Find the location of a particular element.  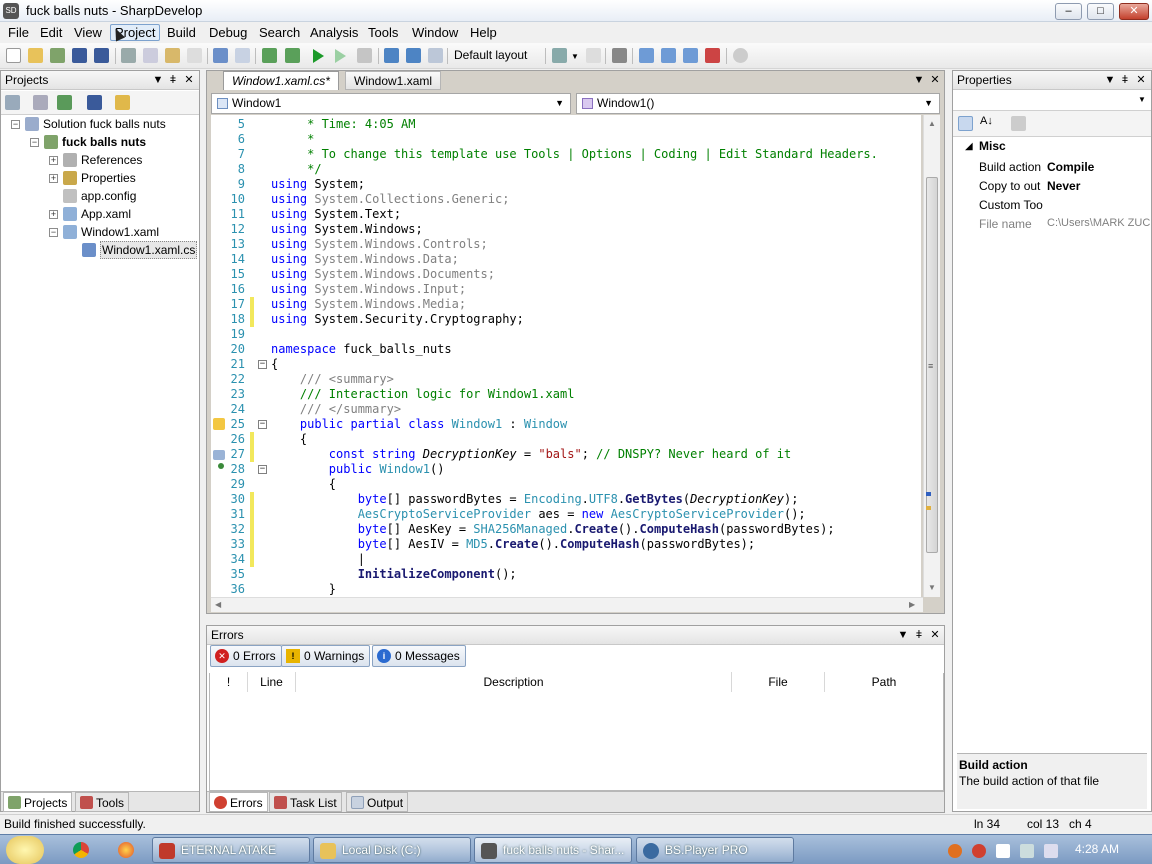

collapse-category-icon: ◢ is located at coordinates (969, 146).